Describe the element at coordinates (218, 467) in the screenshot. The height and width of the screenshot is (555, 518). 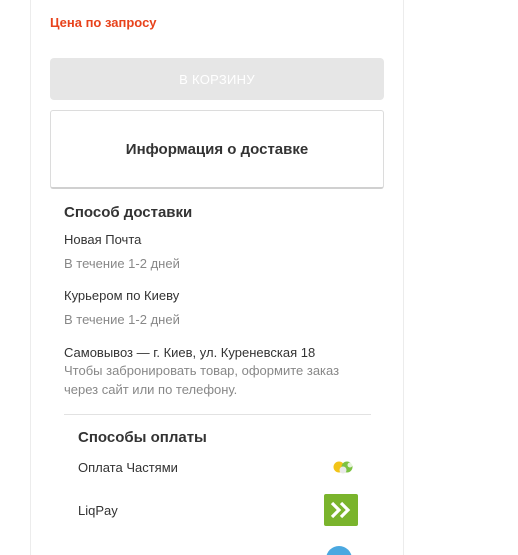
I see `payment-method-parts: Оплата Частями` at that location.